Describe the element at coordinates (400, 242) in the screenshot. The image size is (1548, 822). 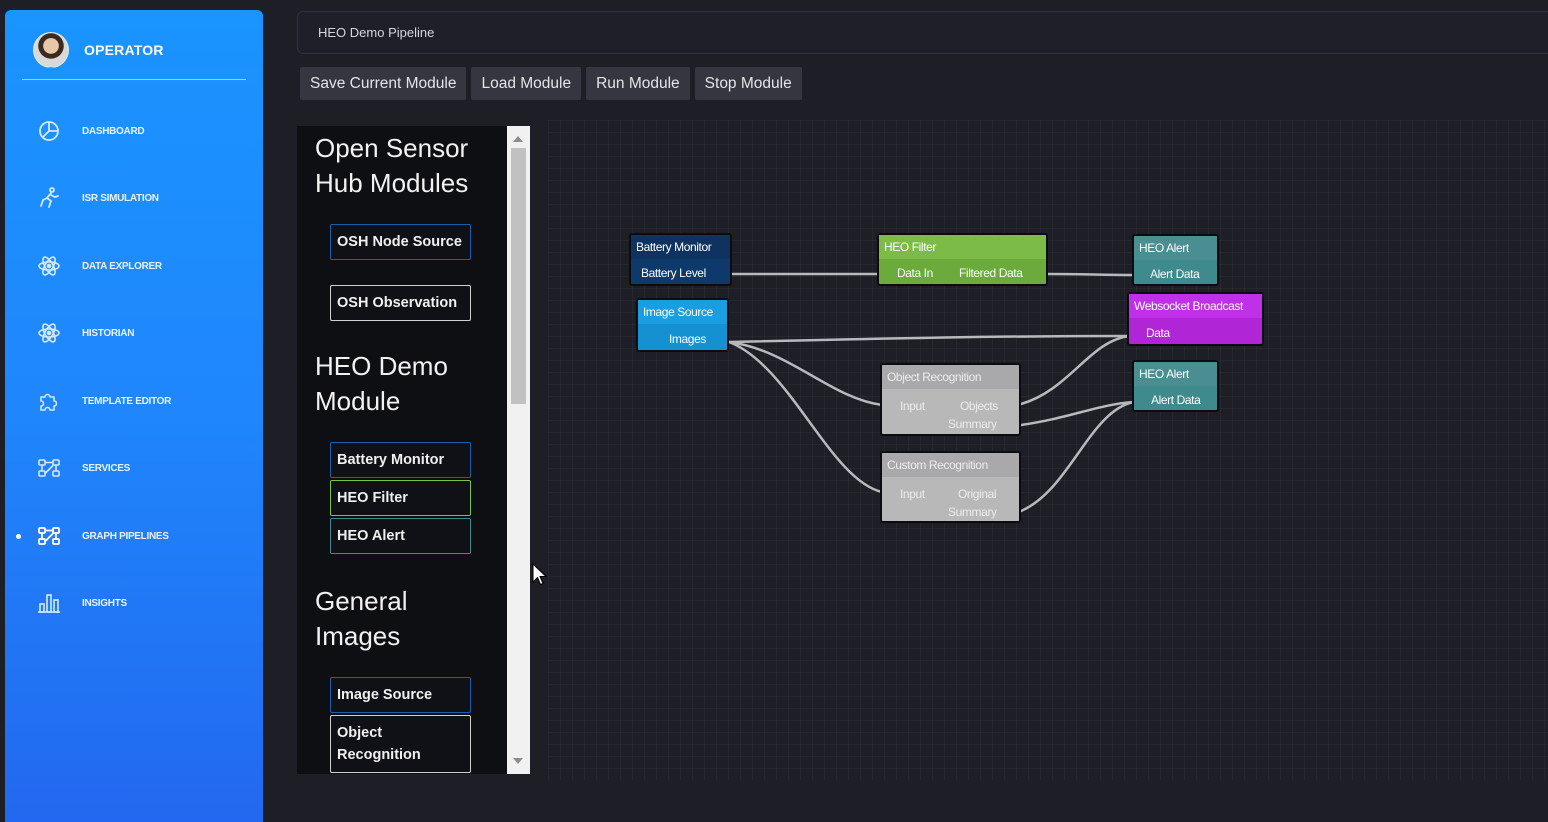
I see `module-osh-node-source: OSH Node Source` at that location.